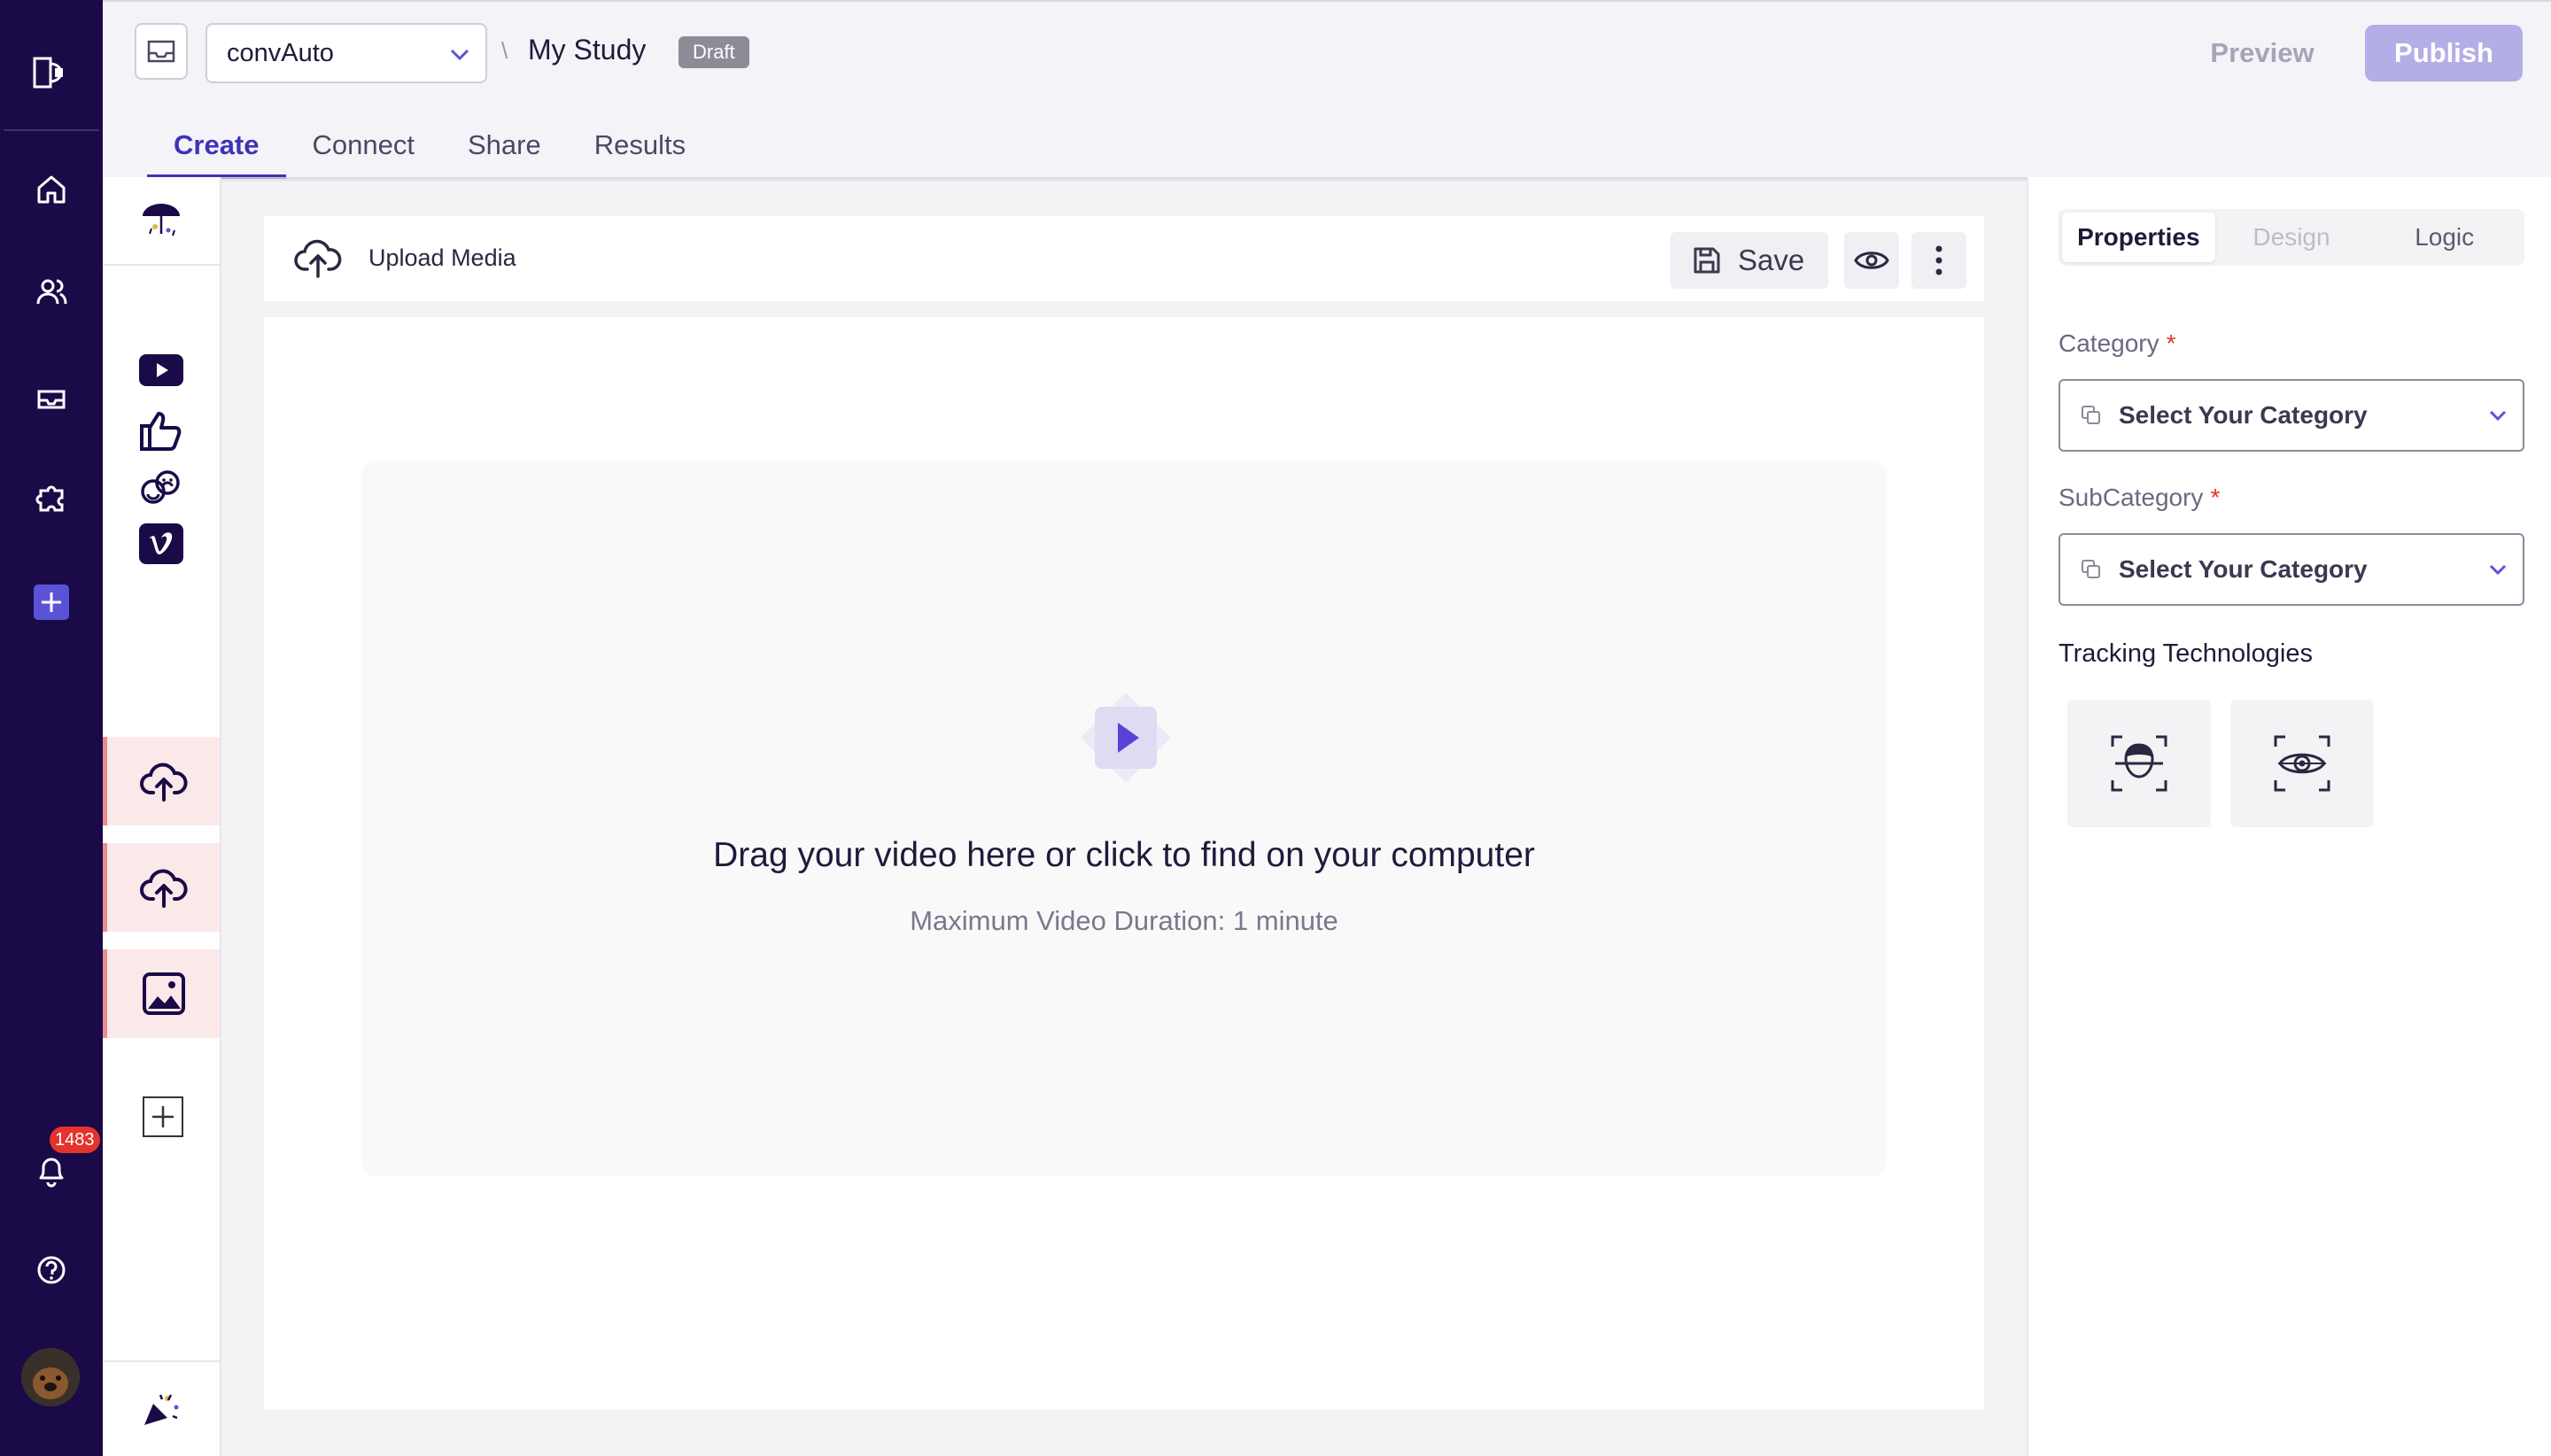  What do you see at coordinates (1124, 258) in the screenshot?
I see `canvas-toolbar: Upload Media Save` at bounding box center [1124, 258].